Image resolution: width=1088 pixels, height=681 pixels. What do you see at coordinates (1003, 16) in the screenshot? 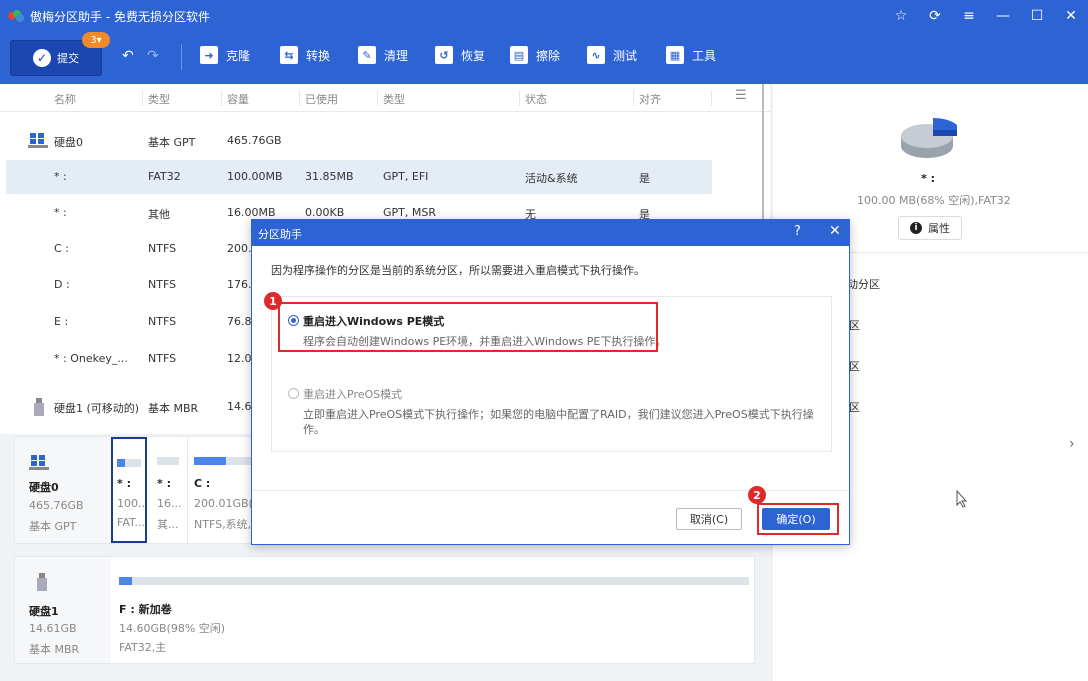
I see `minimize-button: —` at bounding box center [1003, 16].